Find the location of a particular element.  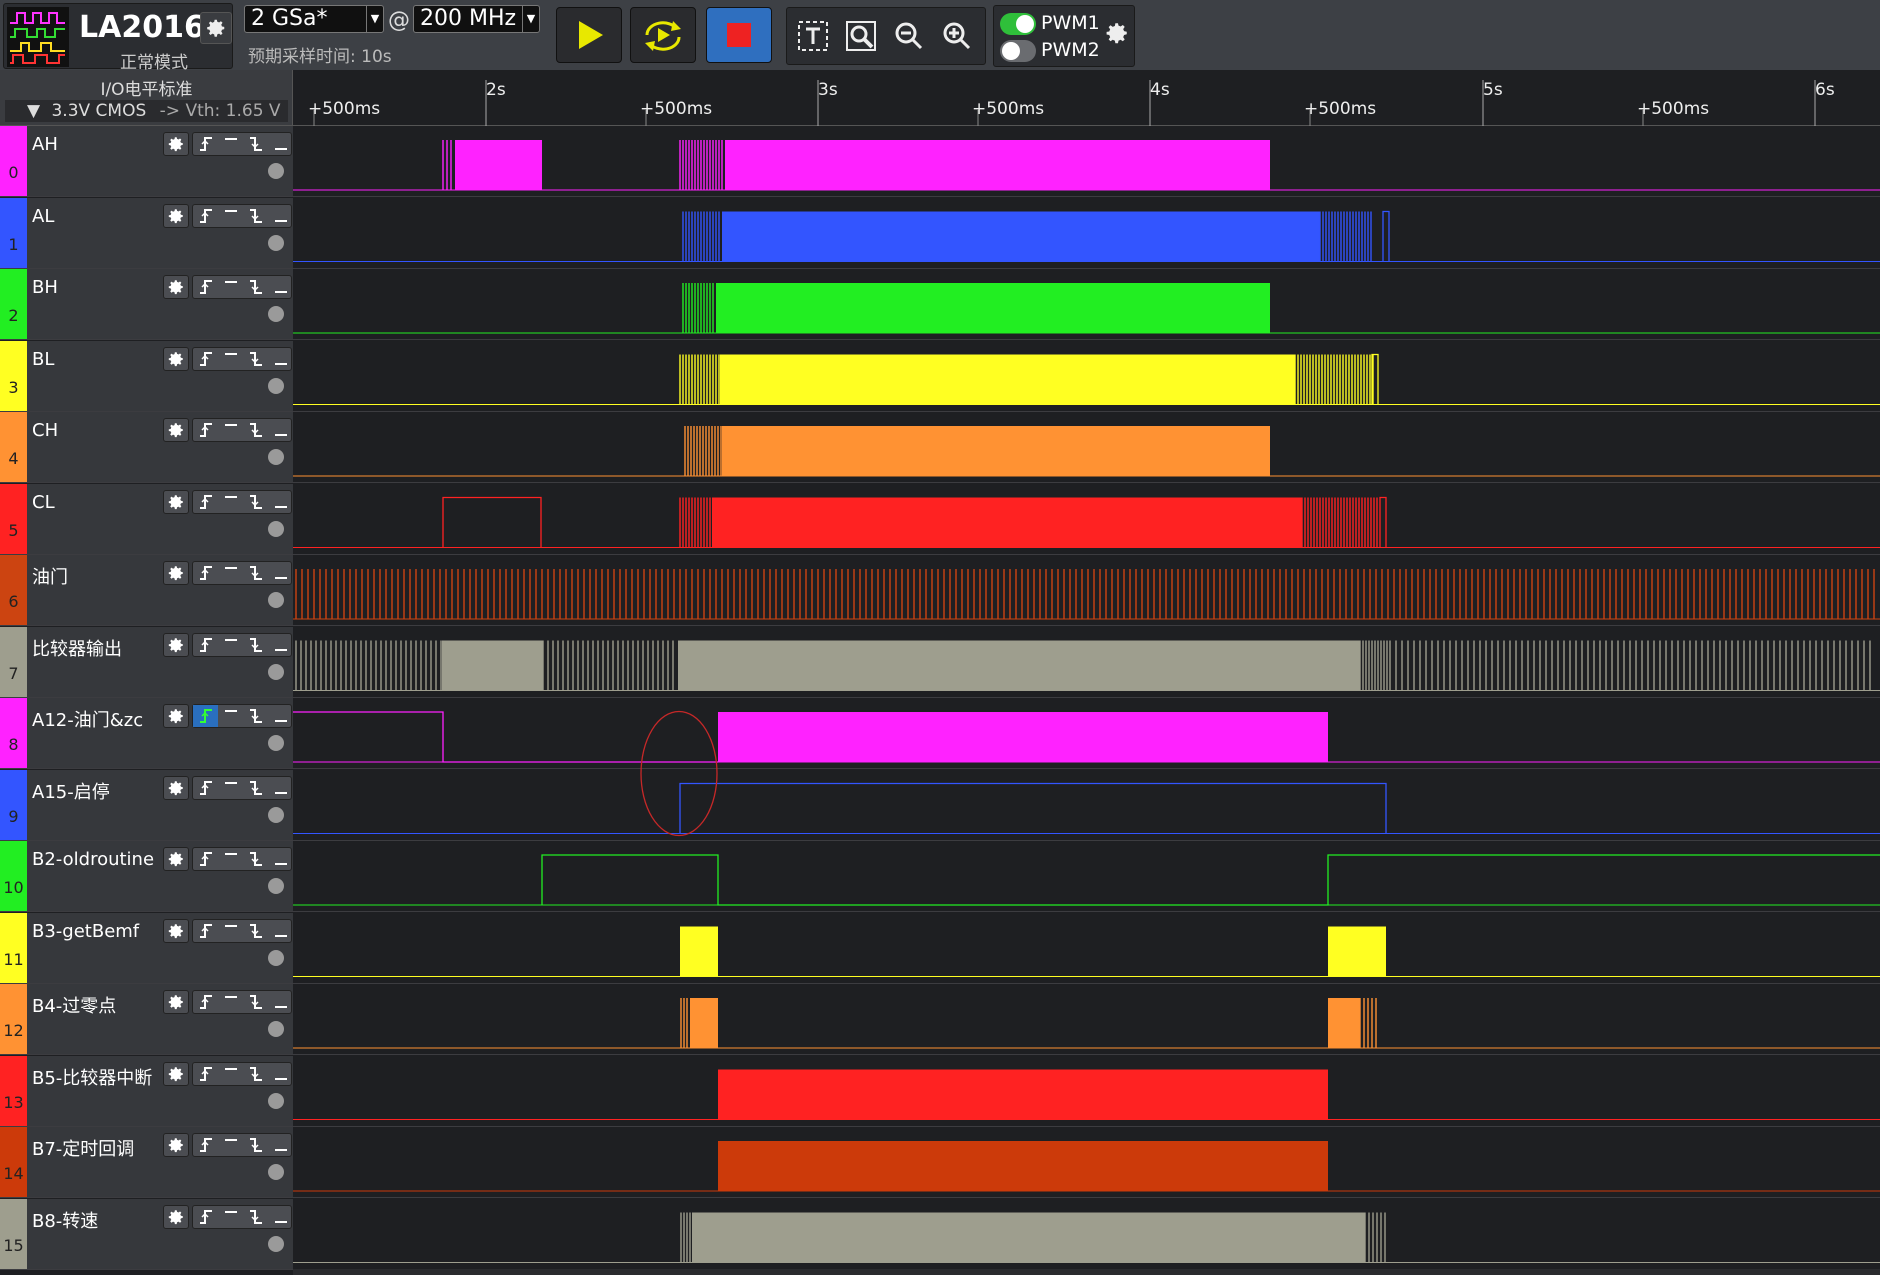

channel-name: B8-转速 is located at coordinates (65, 1220).